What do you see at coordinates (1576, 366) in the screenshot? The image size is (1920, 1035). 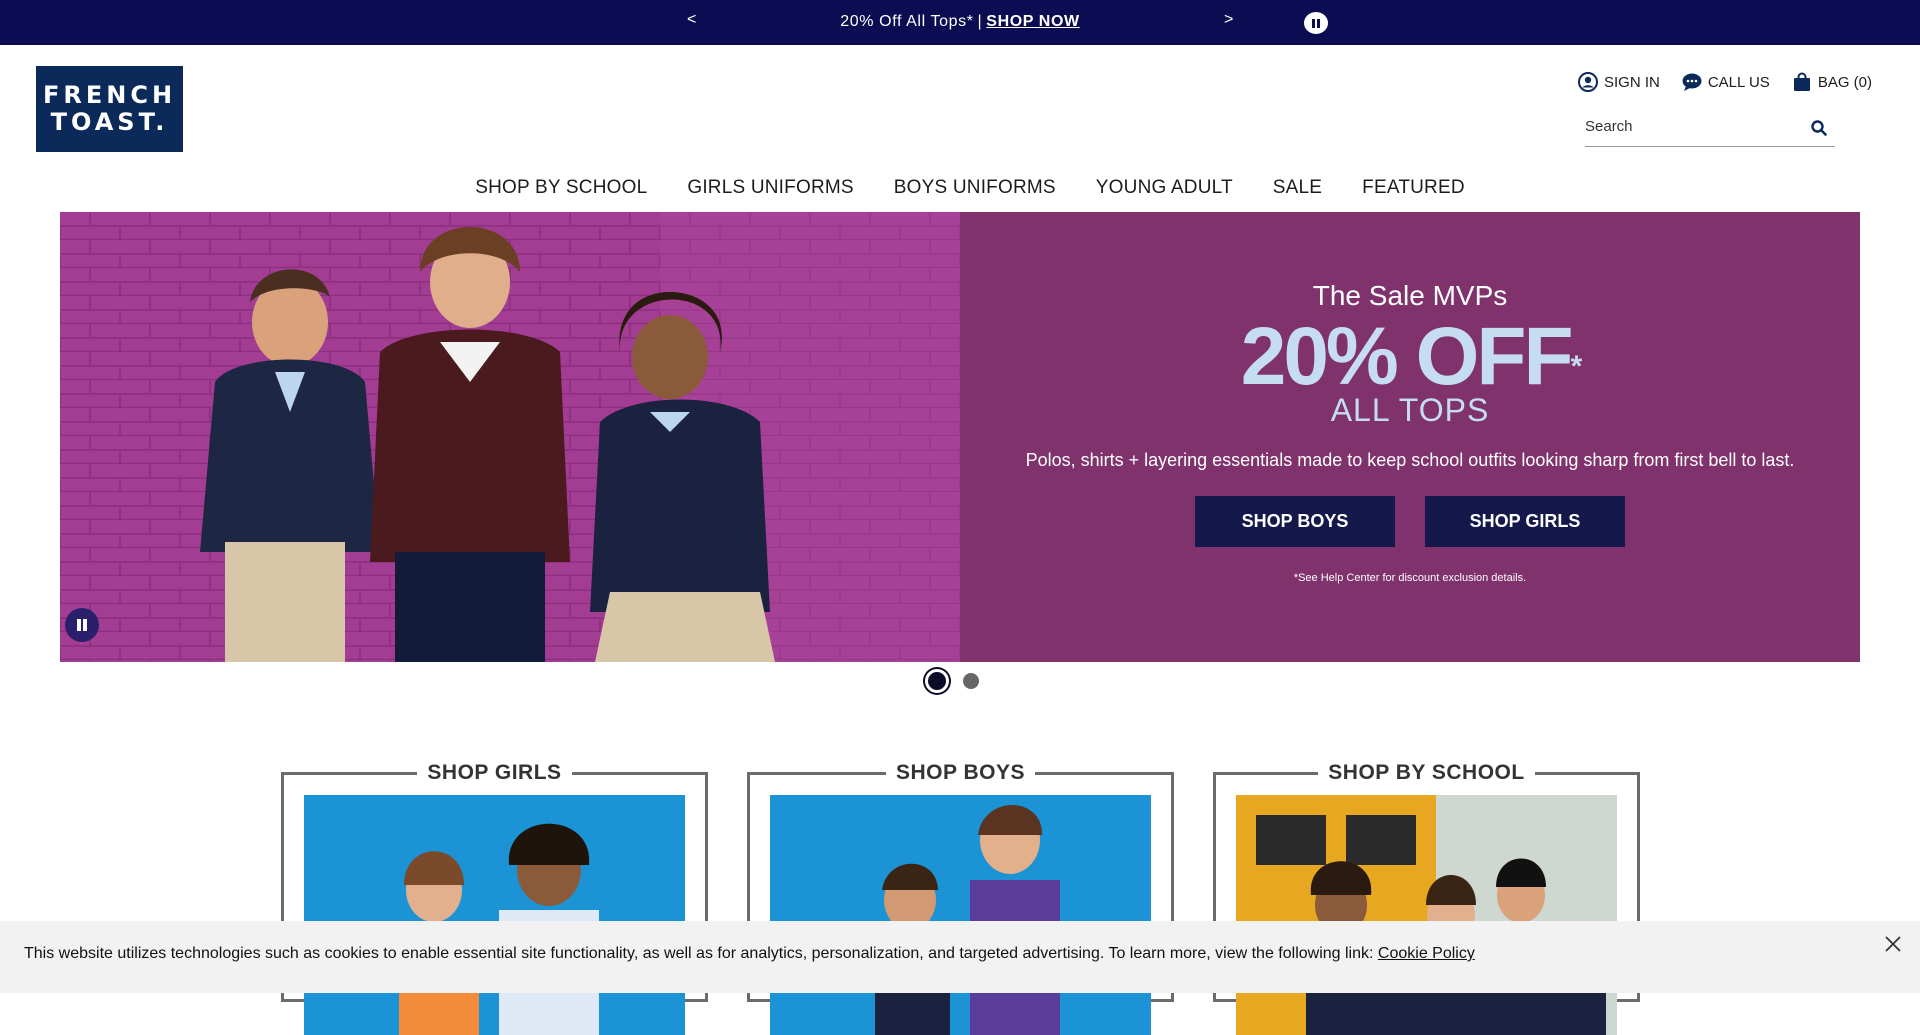 I see `hero-headline-mark: *` at bounding box center [1576, 366].